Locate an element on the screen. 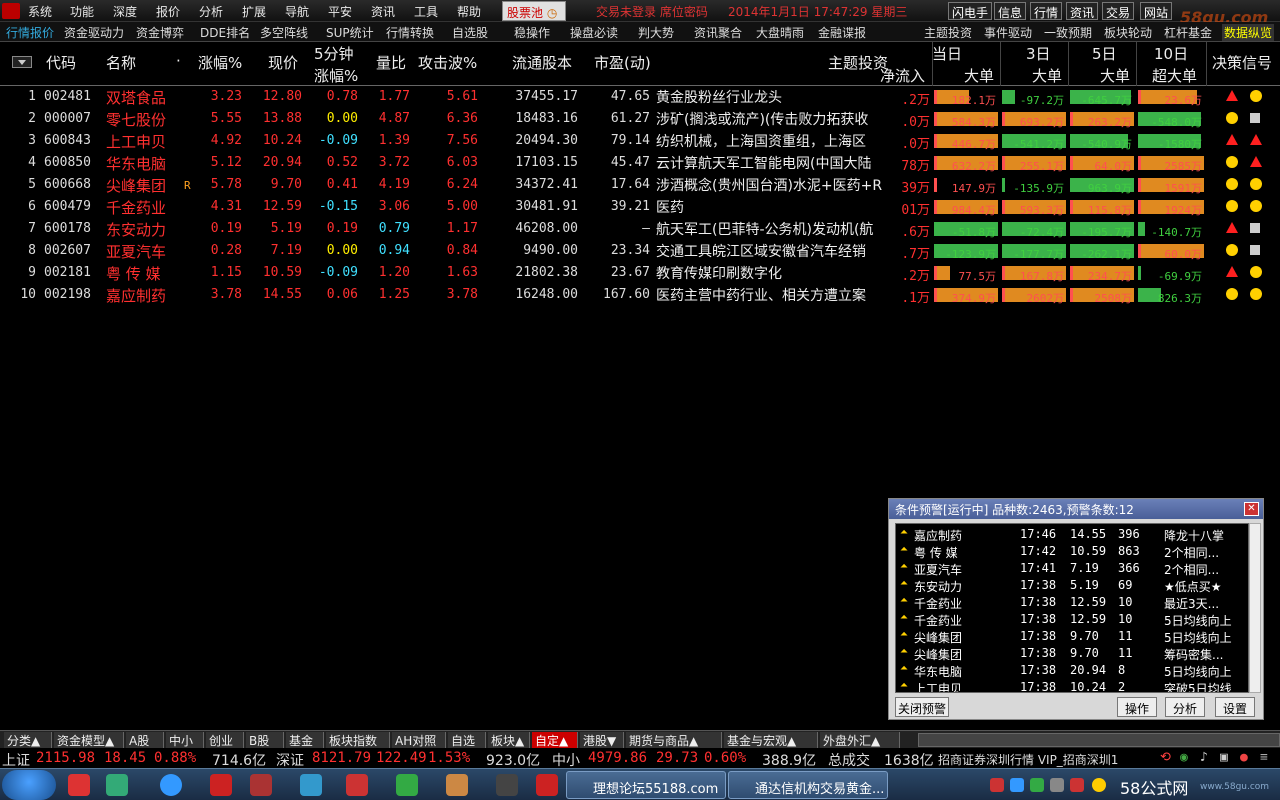  tab-quote: 行情报价 is located at coordinates (30, 32).